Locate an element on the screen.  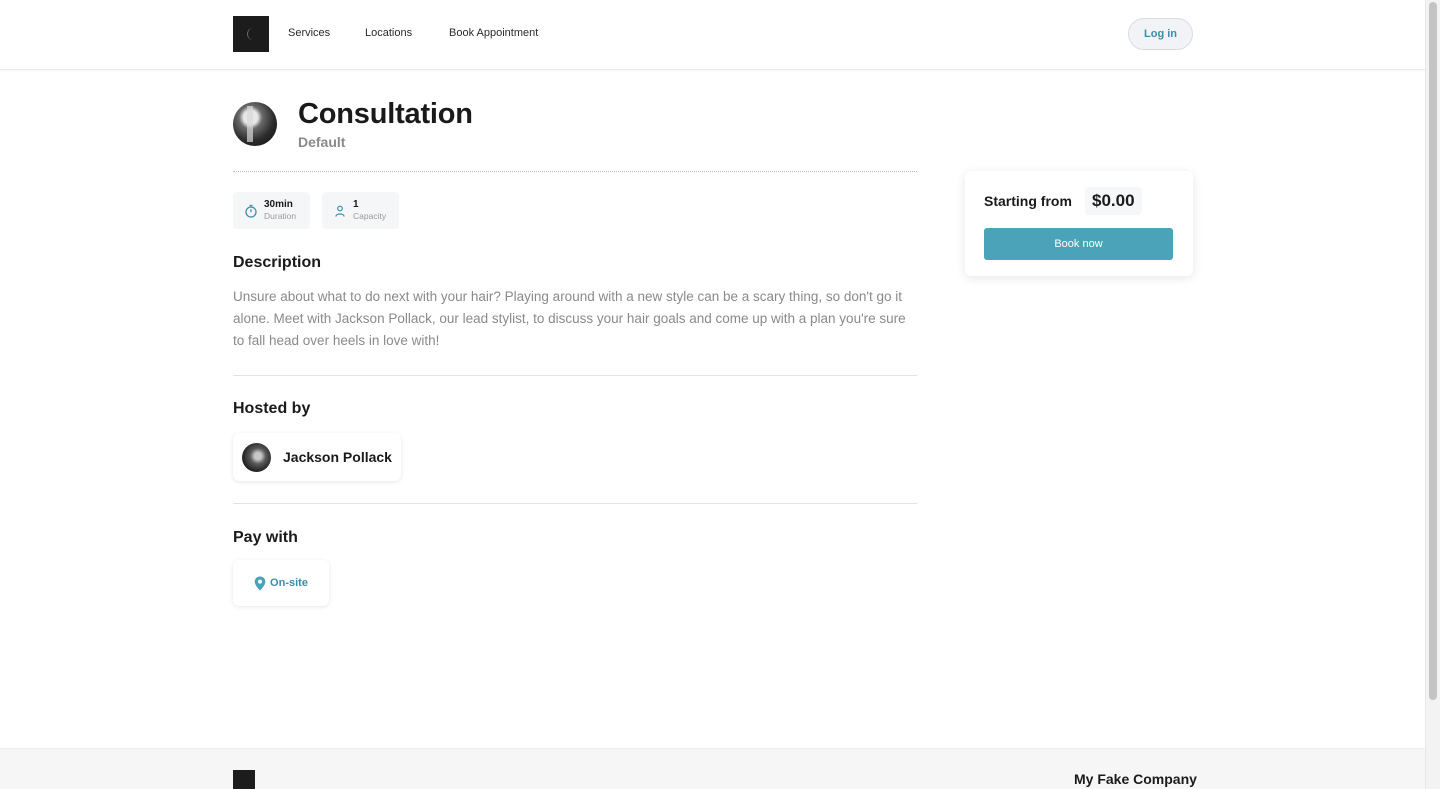
hosted-by-heading: Hosted by is located at coordinates (272, 408).